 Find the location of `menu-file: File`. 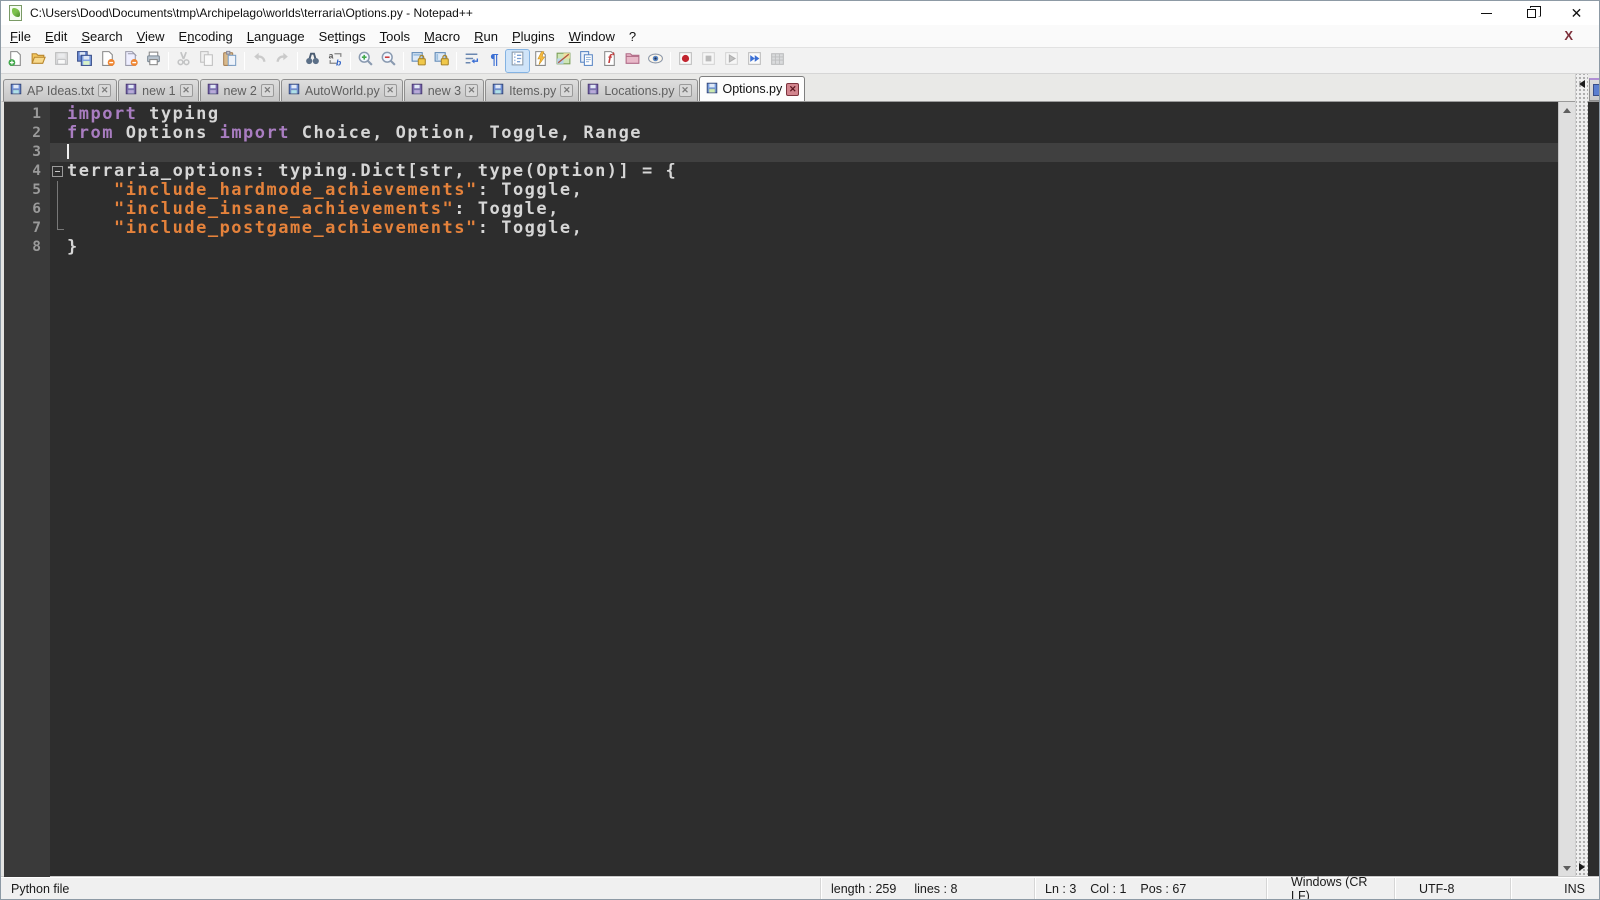

menu-file: File is located at coordinates (20, 36).